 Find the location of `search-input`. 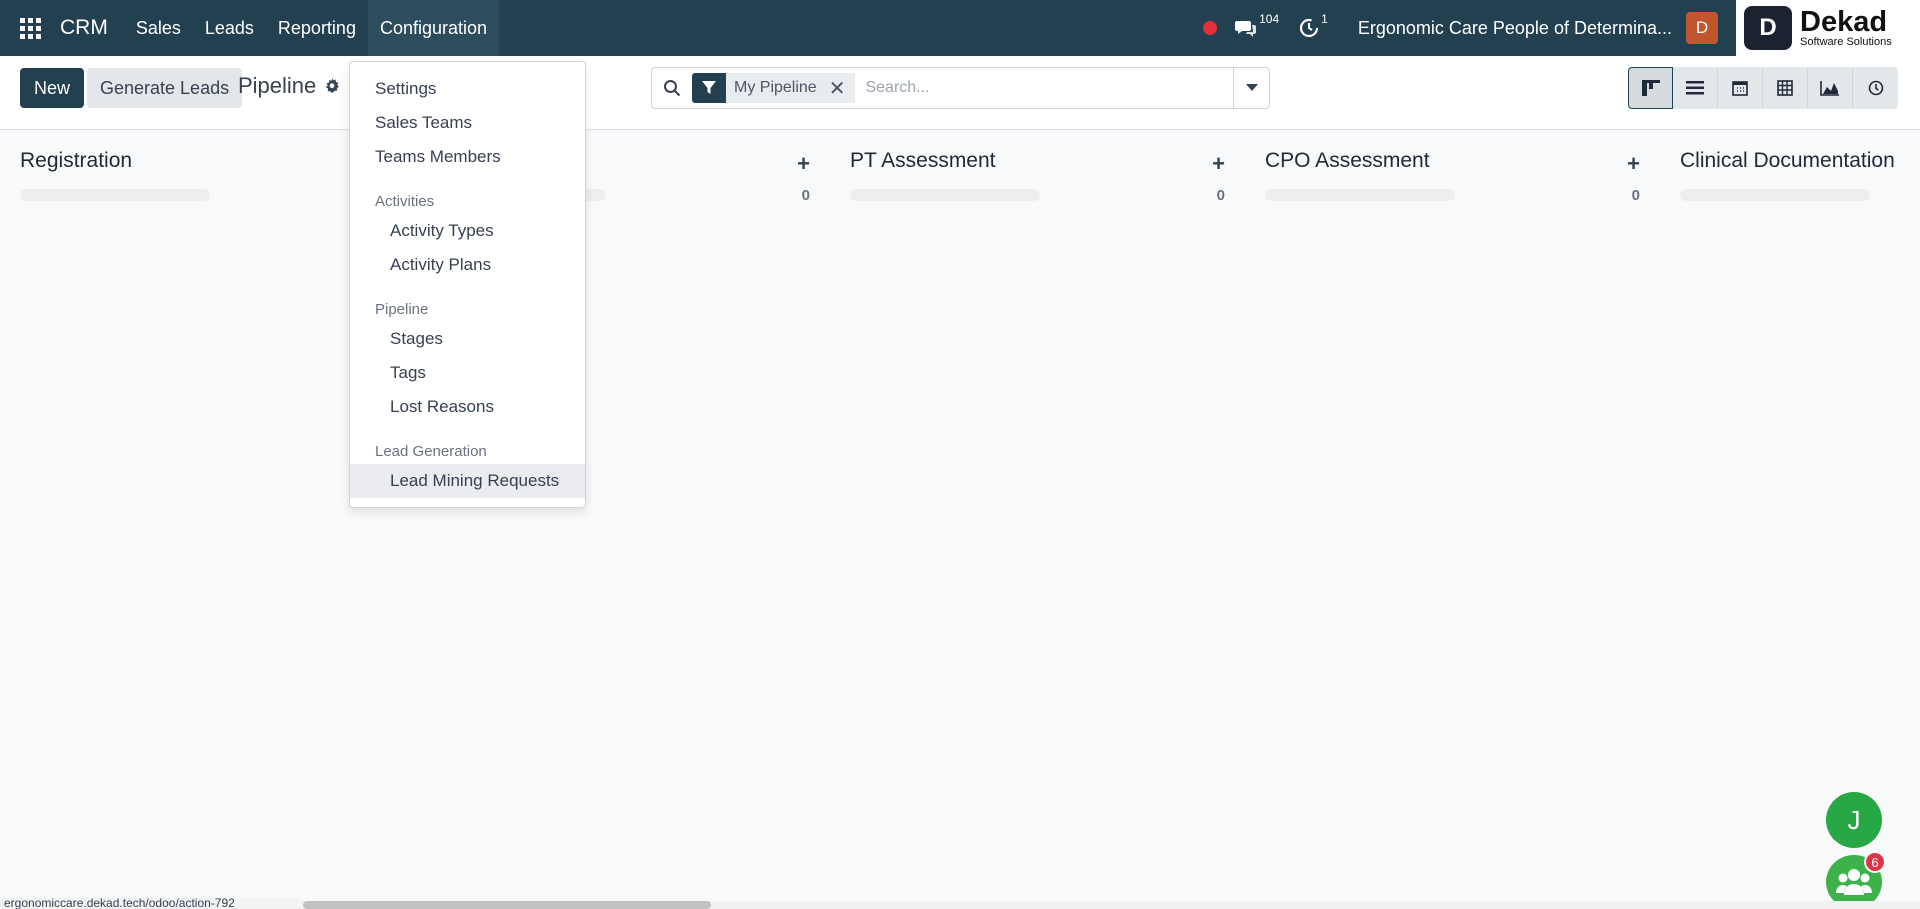

search-input is located at coordinates (1049, 88).